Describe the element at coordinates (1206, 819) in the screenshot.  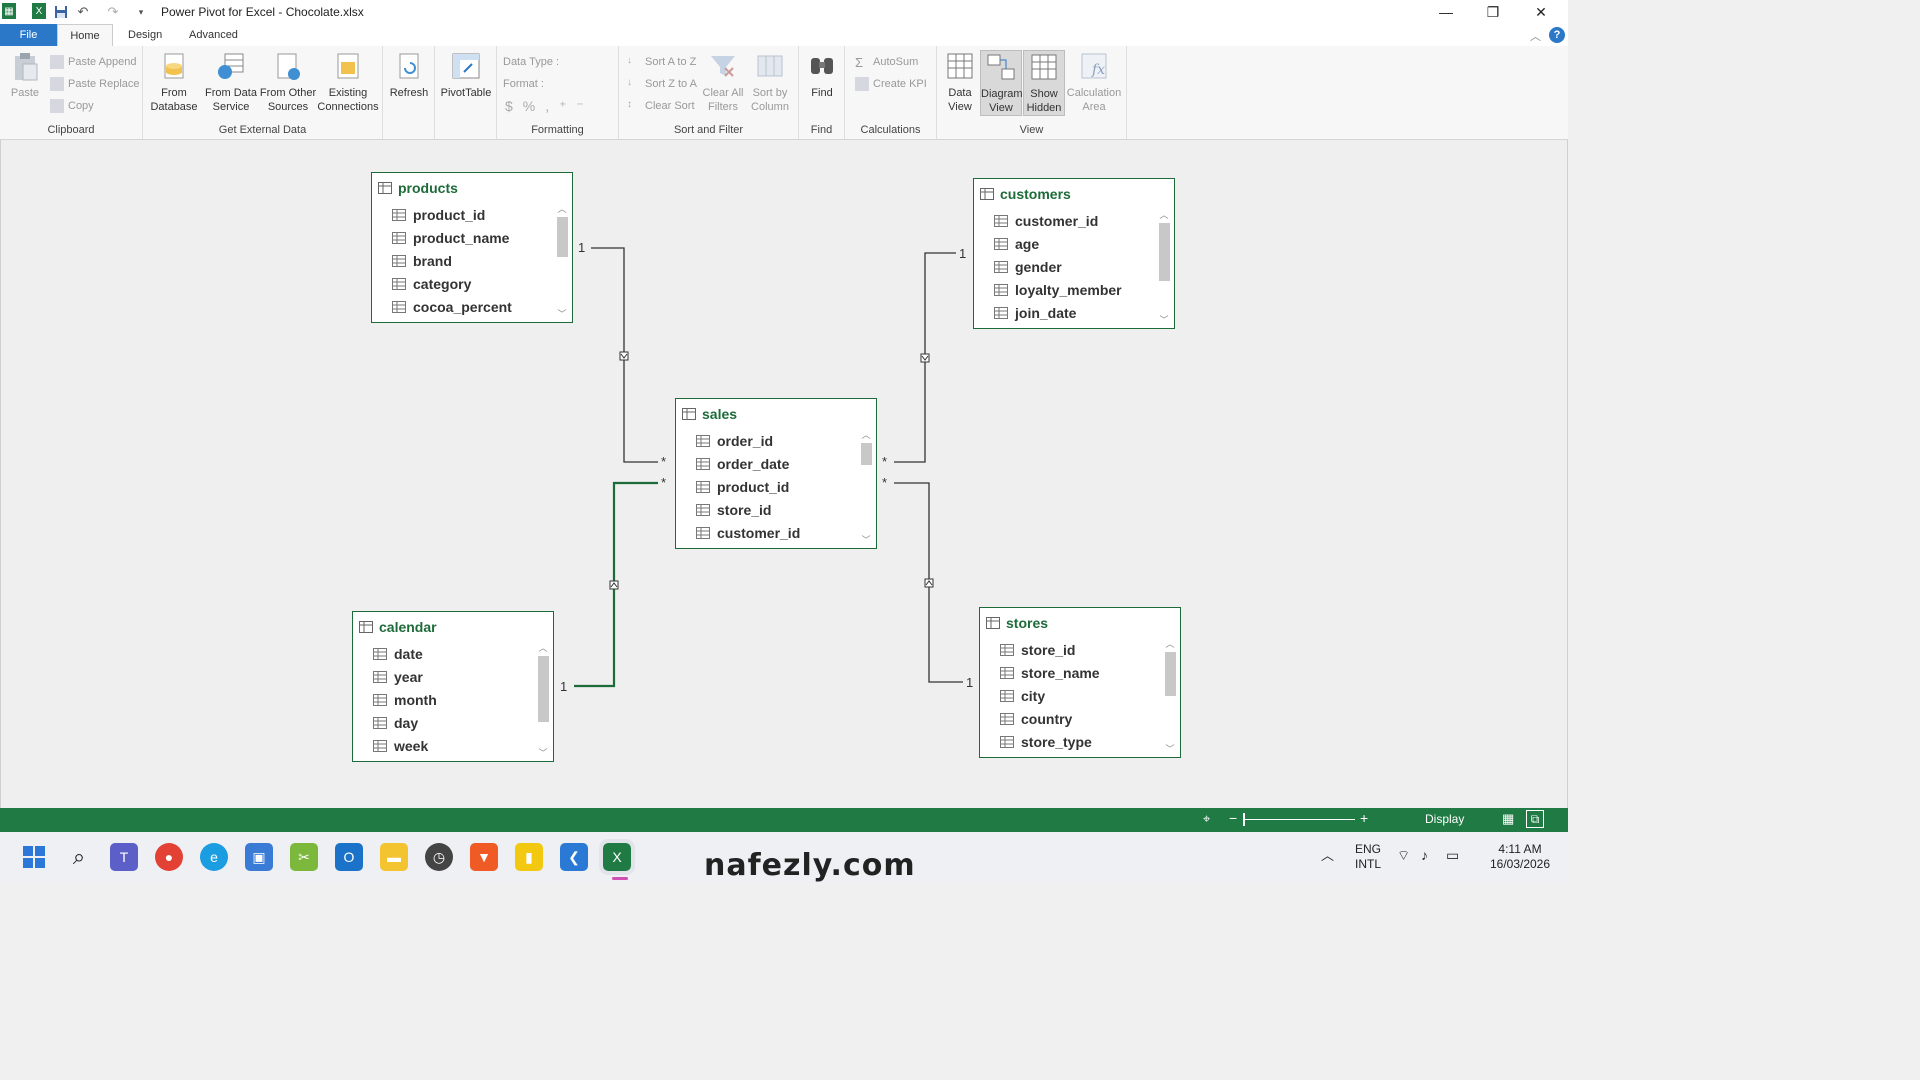
I see `fit-to-screen-icon: ⌖` at that location.